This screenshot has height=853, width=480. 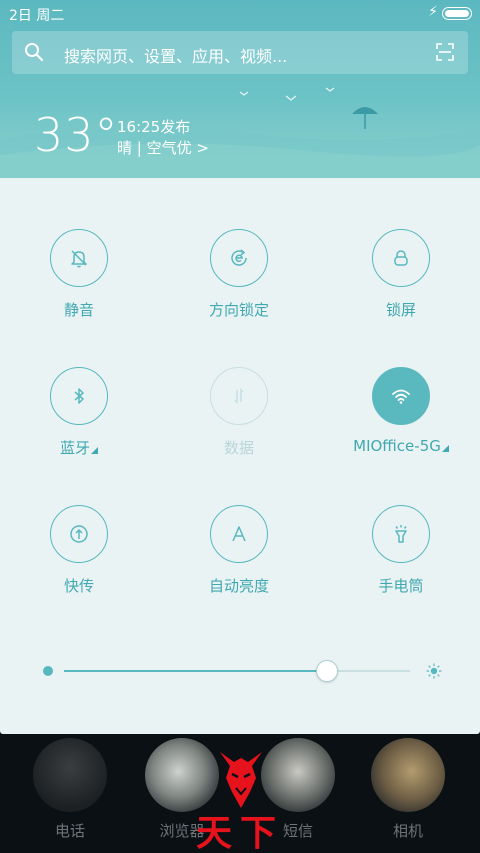 I want to click on toggle-silent-circle, so click(x=79, y=258).